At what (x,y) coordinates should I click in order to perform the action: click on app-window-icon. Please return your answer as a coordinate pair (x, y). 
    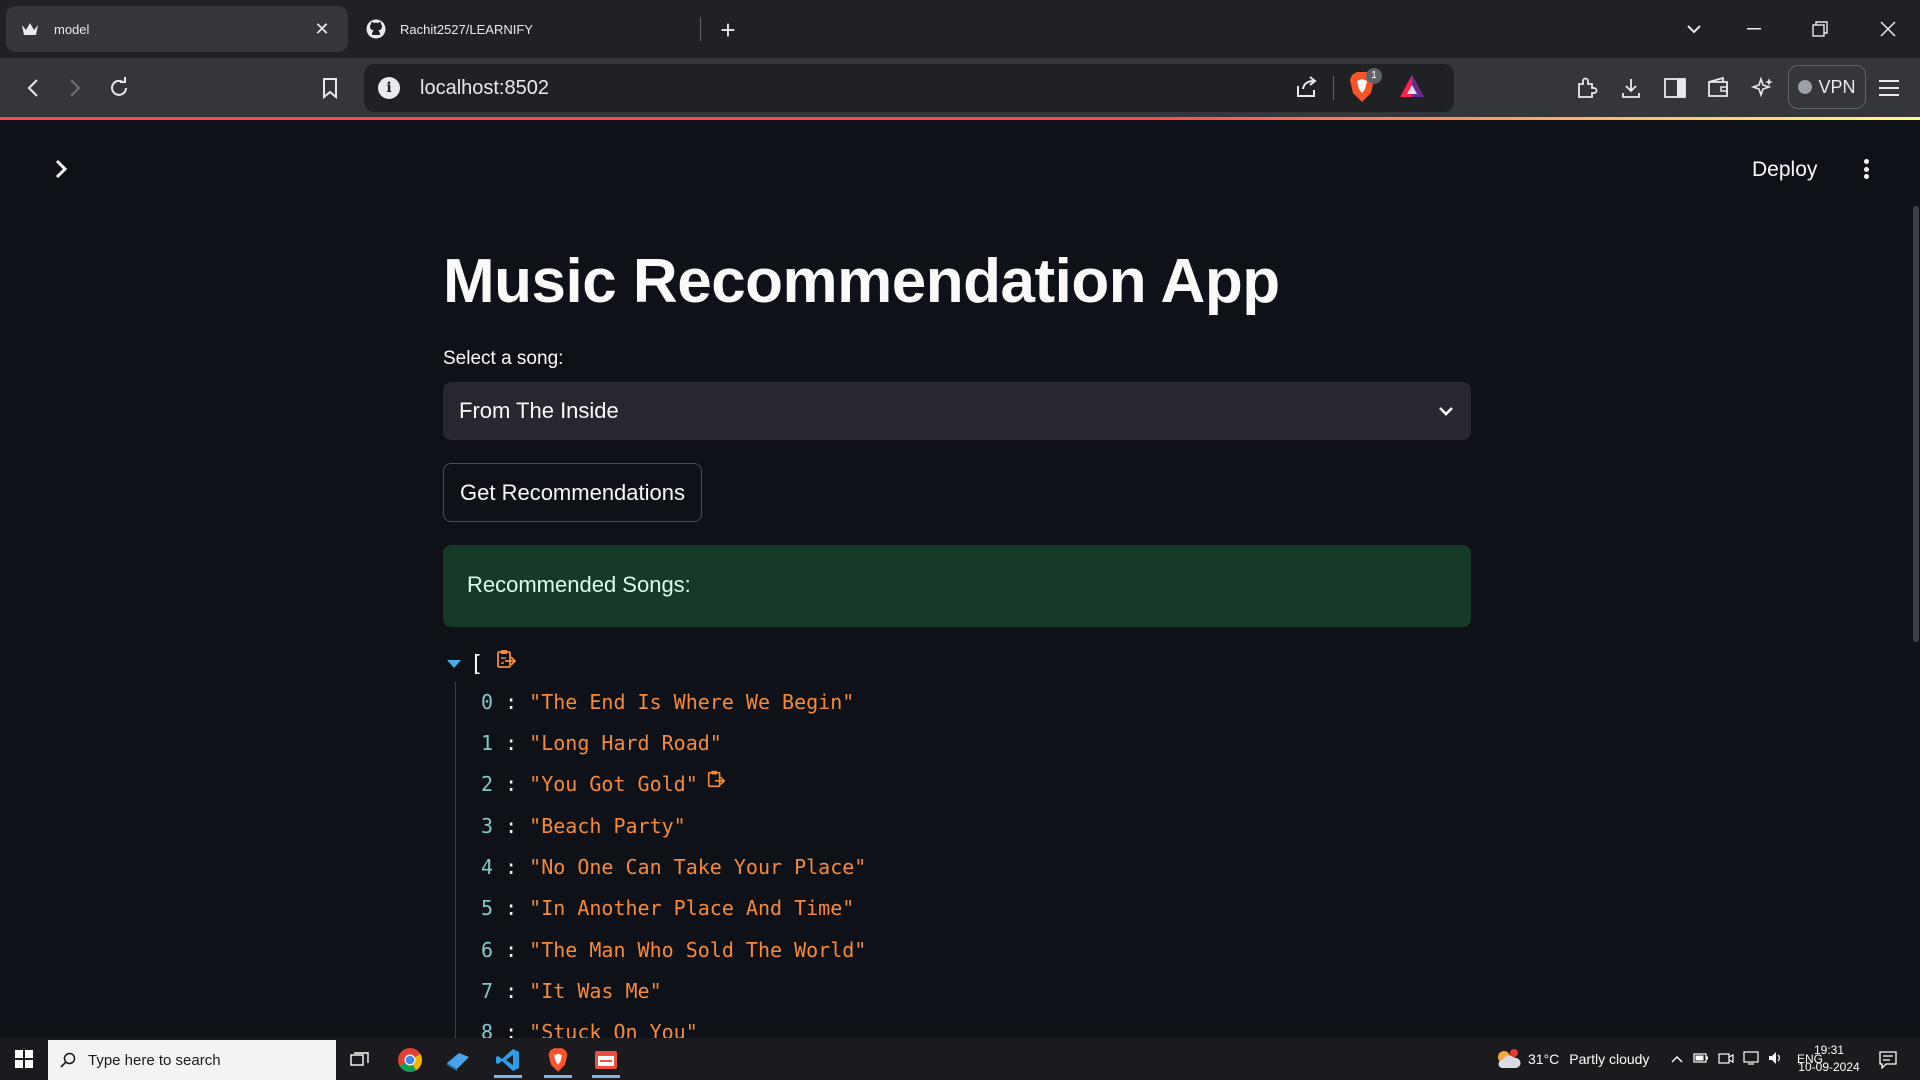
    Looking at the image, I should click on (606, 1060).